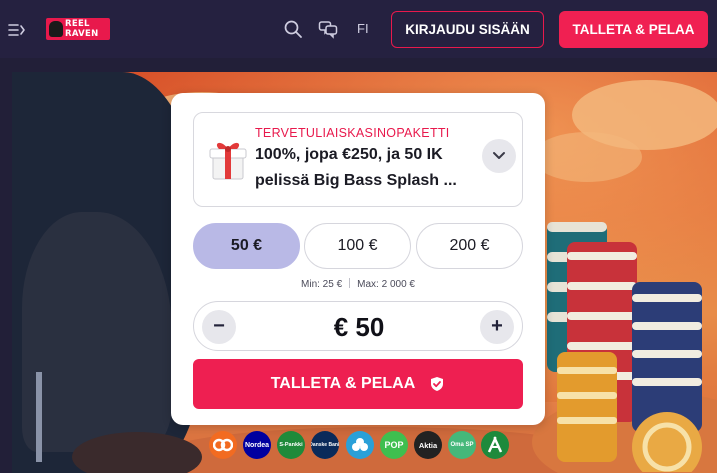 This screenshot has height=473, width=717. I want to click on amount-input: € 50, so click(359, 327).